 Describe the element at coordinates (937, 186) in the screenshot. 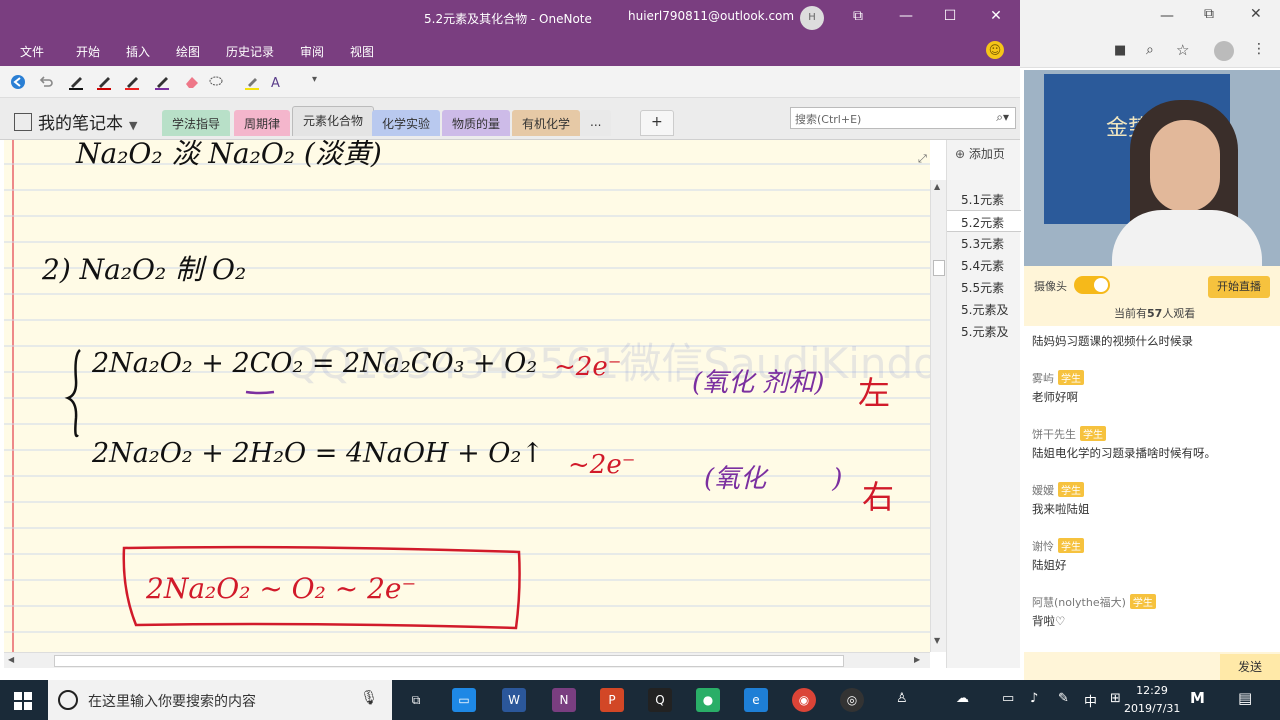

I see `scroll-up-icon: ▲` at that location.